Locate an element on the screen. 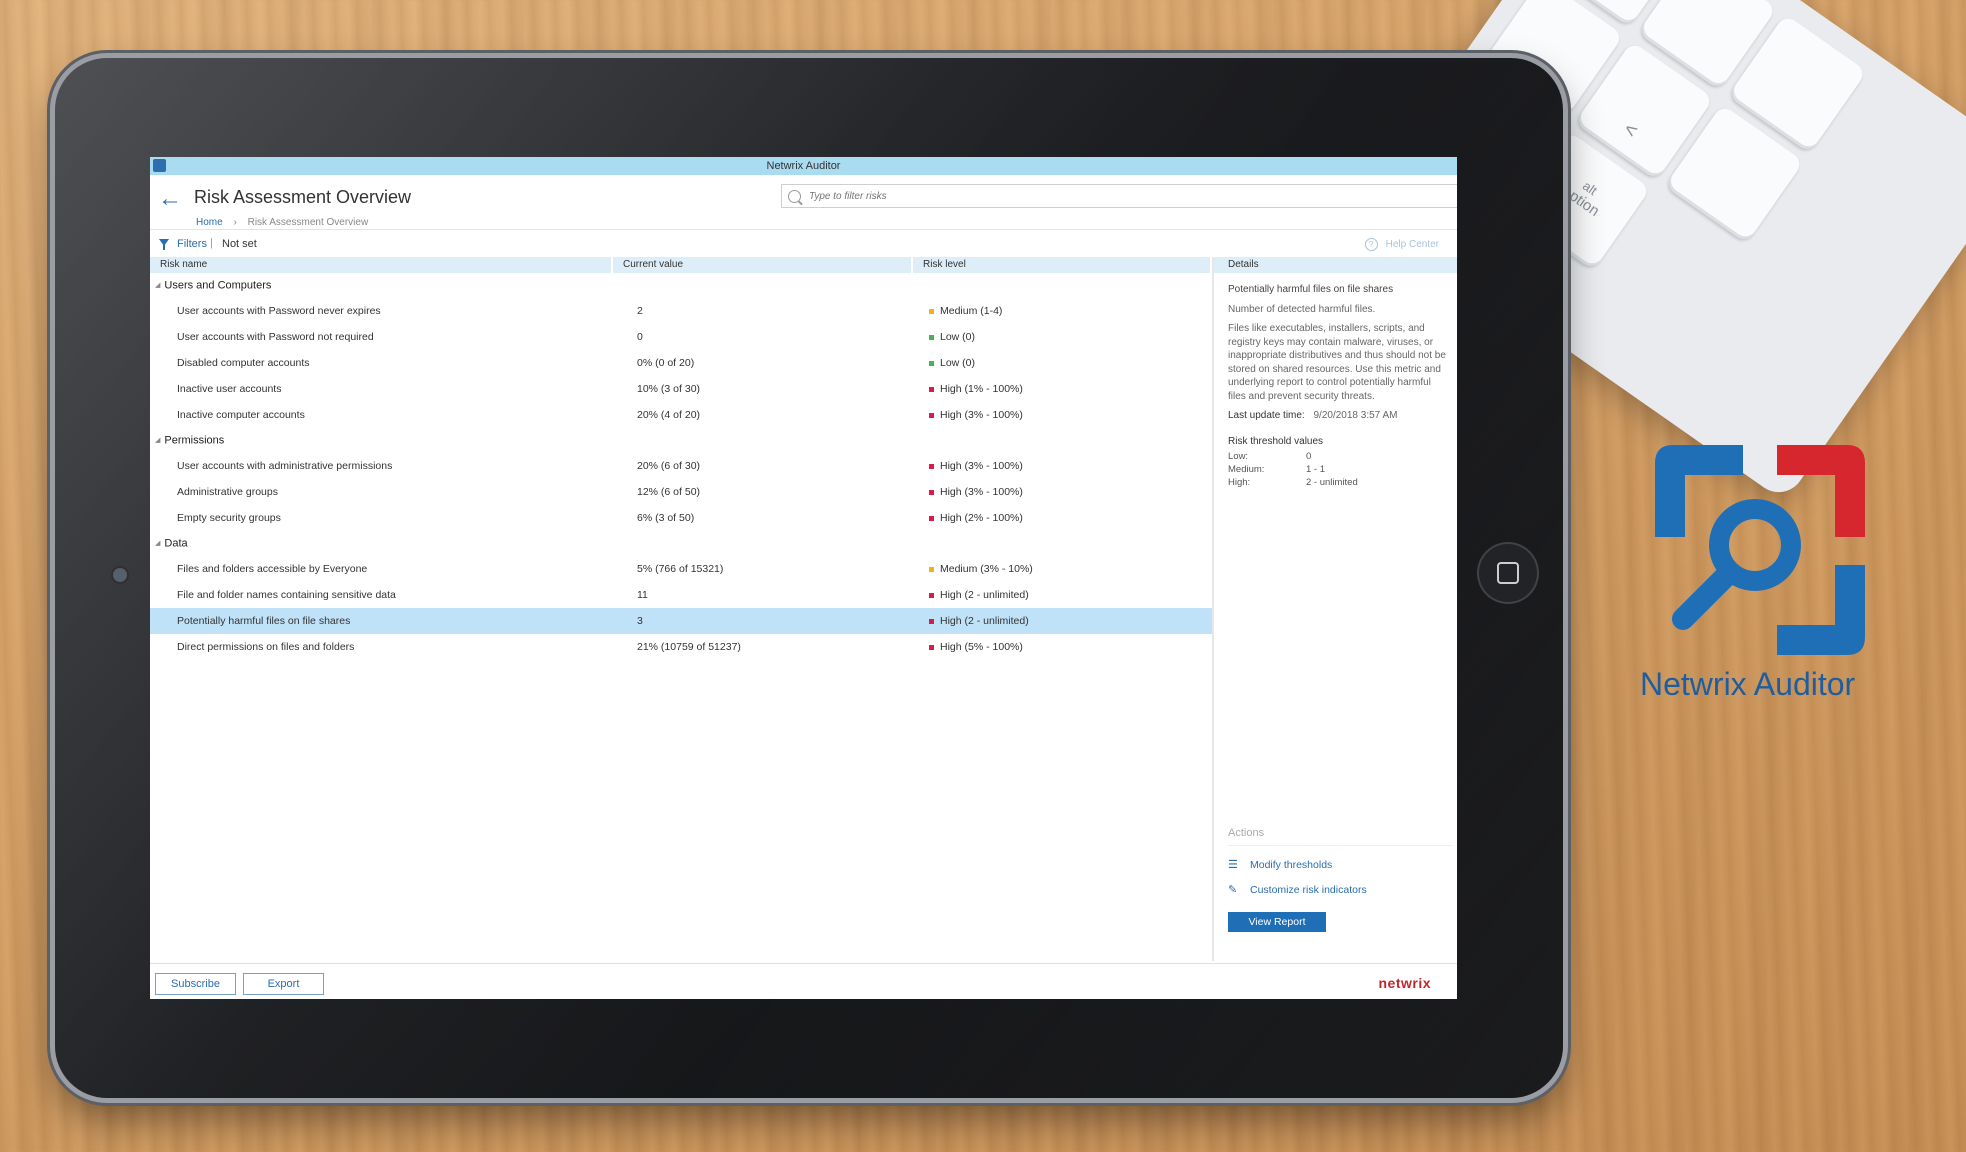 This screenshot has width=1966, height=1152. last-update: Last update time: 9/20/2018 3:57 AM is located at coordinates (1339, 416).